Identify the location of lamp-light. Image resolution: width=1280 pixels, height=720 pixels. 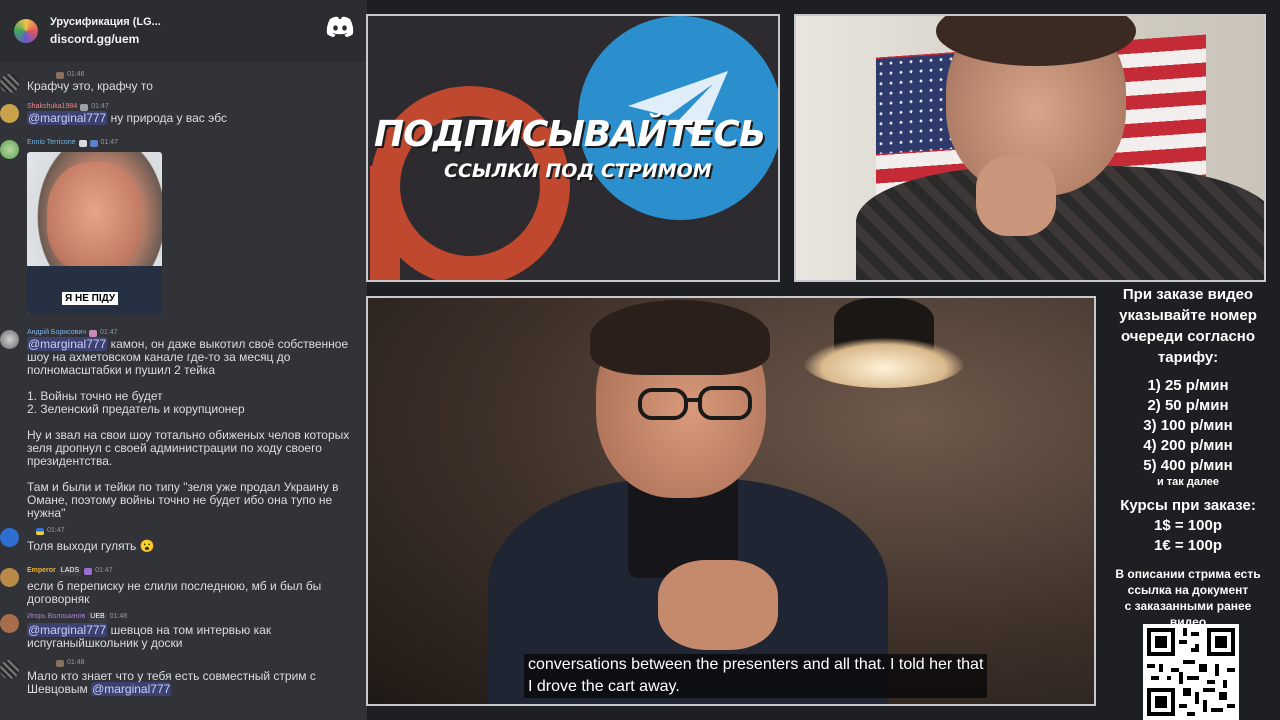
(884, 363).